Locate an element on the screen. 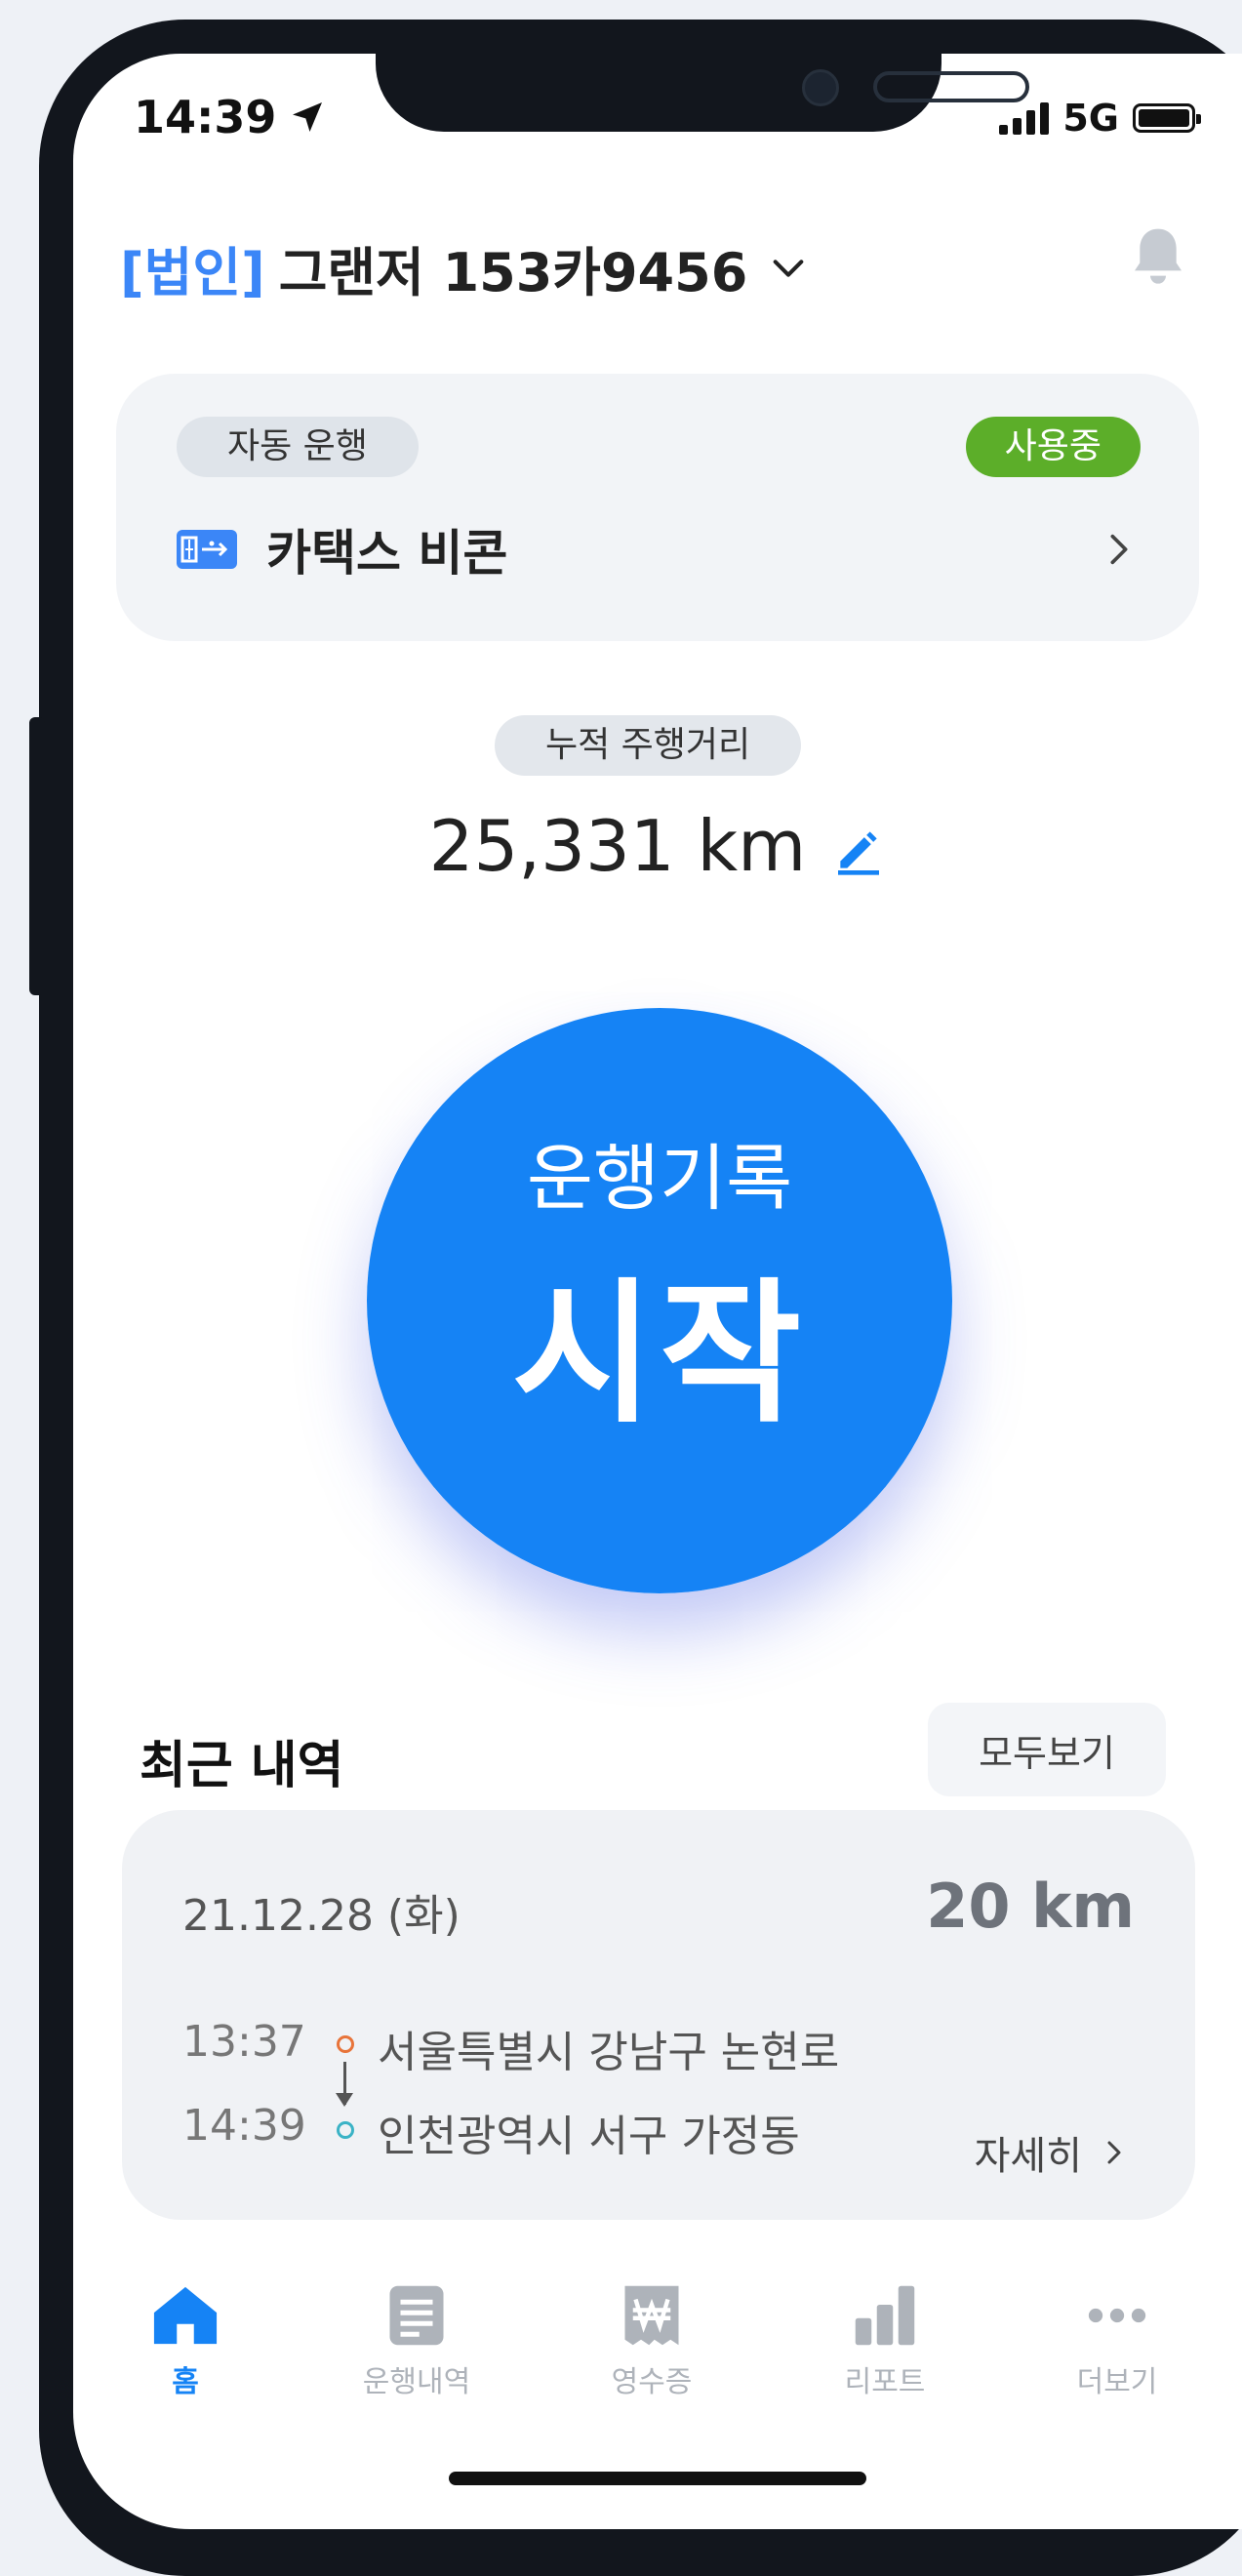 Image resolution: width=1242 pixels, height=2576 pixels. bottom-tab-bar: 홈 운행내역 영수증 리포트 더보기 is located at coordinates (657, 2361).